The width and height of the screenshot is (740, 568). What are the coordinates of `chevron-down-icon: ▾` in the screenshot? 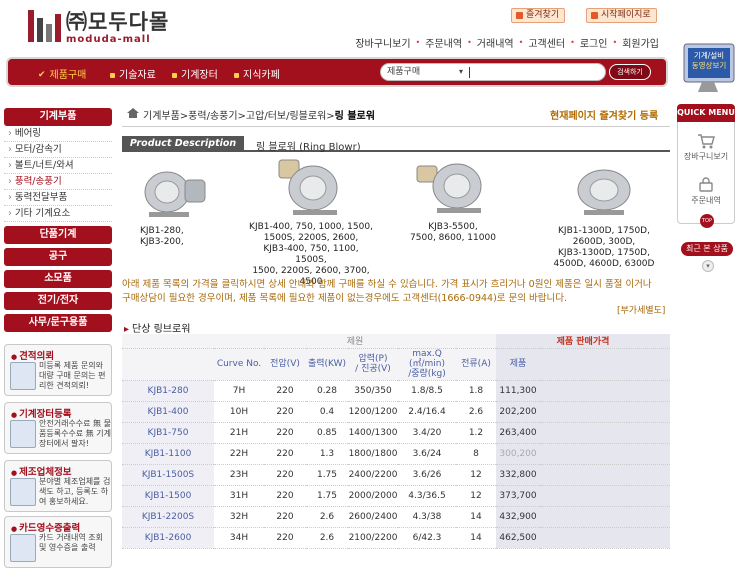 It's located at (708, 266).